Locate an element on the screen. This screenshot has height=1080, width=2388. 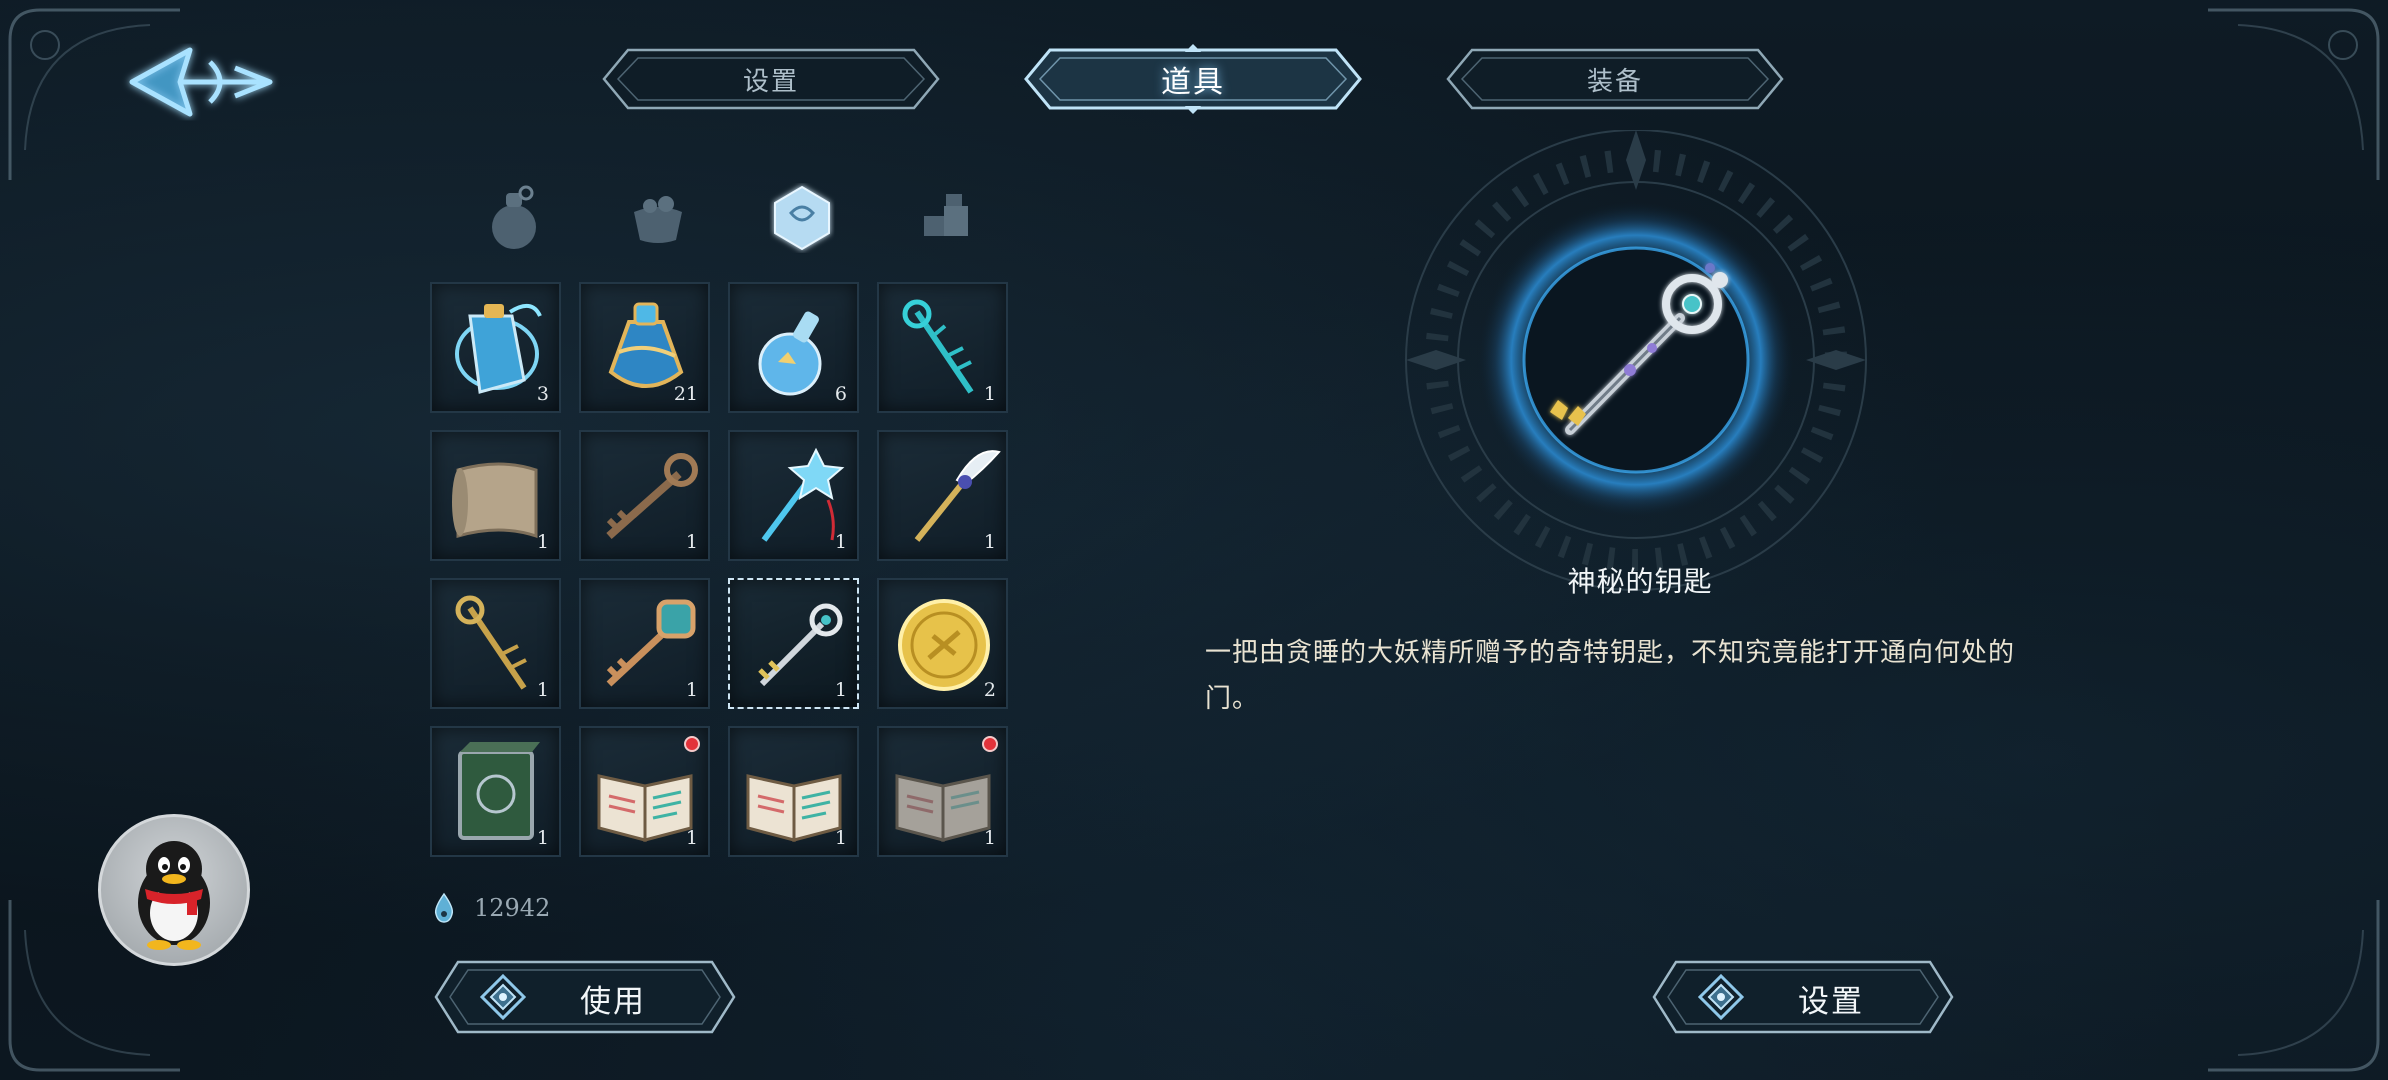
tab-settings: 设置 is located at coordinates (771, 79).